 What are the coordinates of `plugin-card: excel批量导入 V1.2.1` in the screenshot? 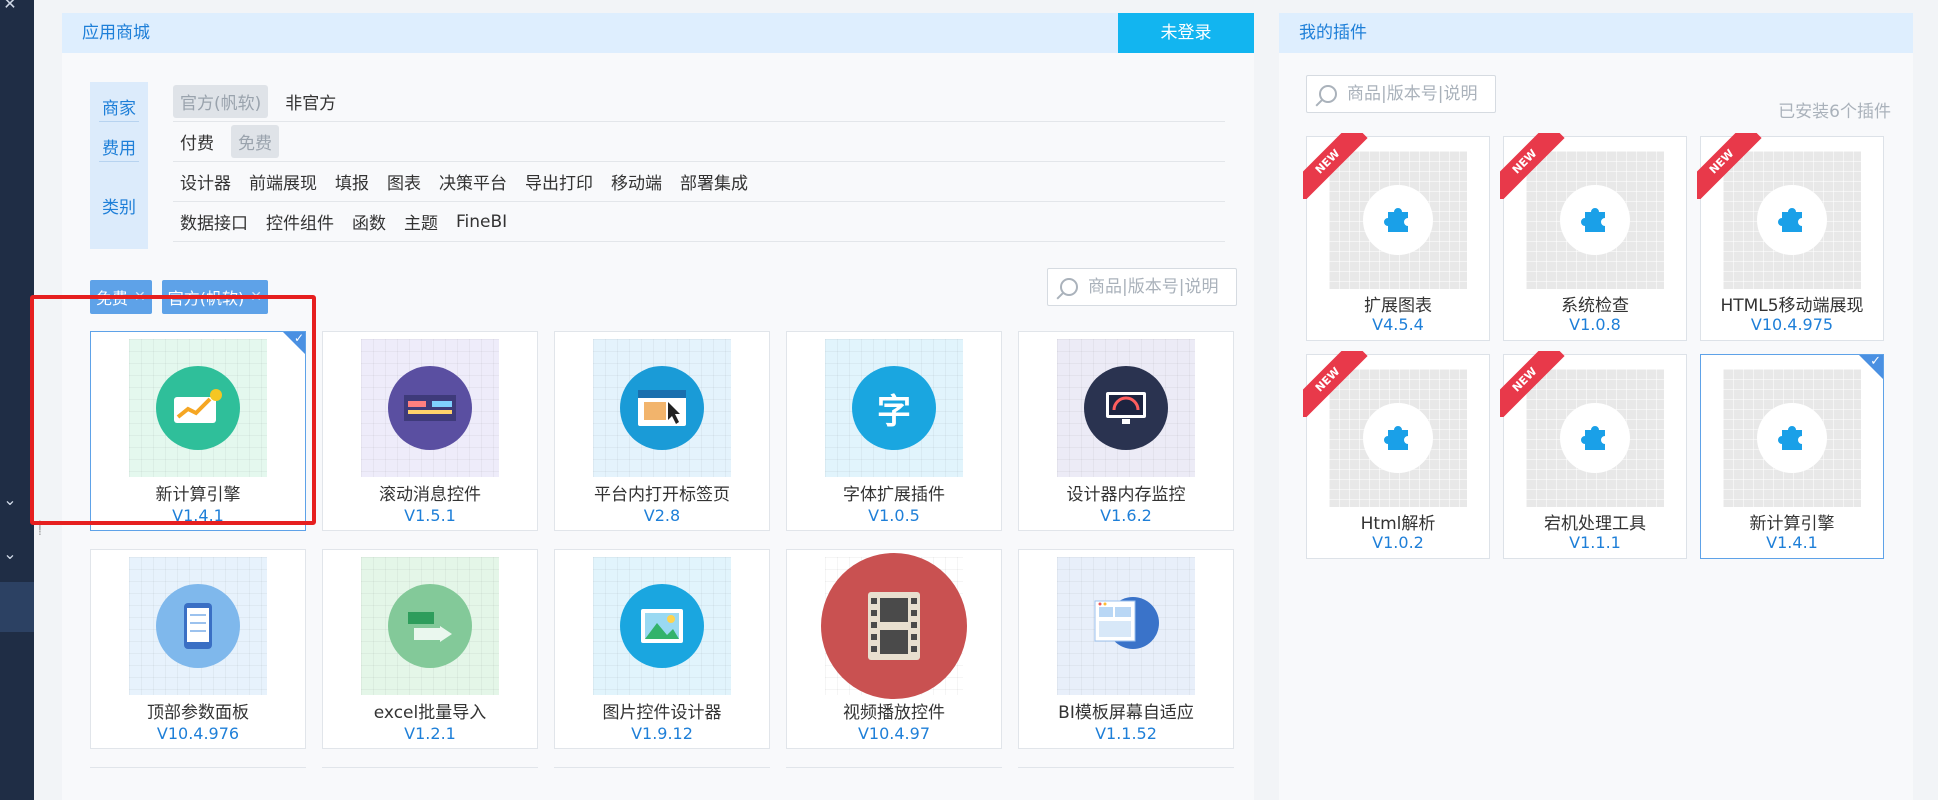 It's located at (430, 649).